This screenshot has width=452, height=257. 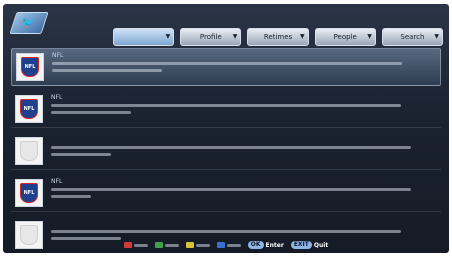 I want to click on exit-key-hint: EXIT Quit, so click(x=309, y=245).